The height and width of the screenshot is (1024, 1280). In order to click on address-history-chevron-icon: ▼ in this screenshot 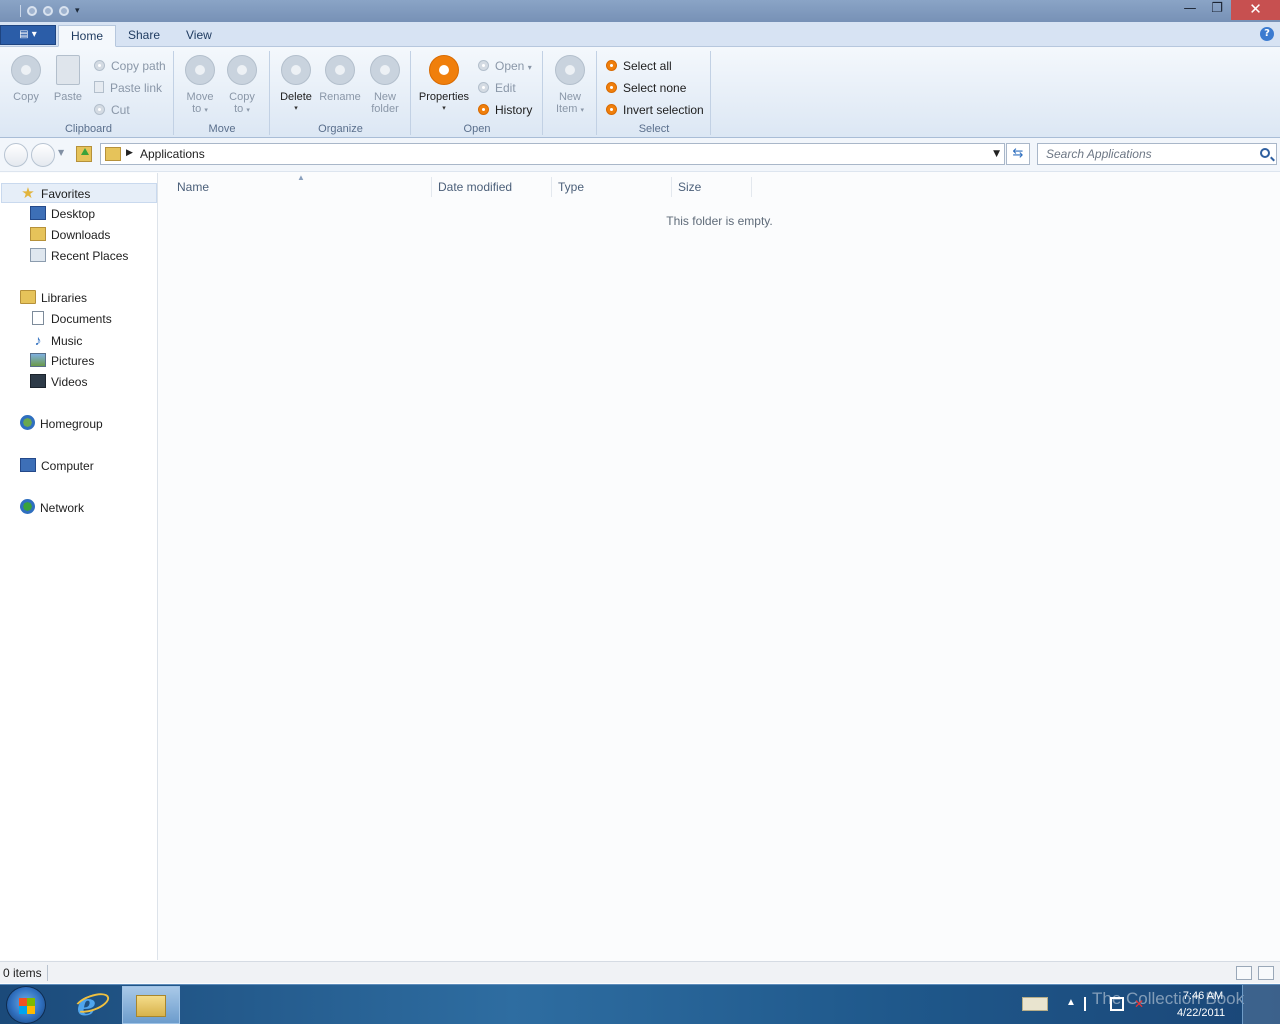, I will do `click(996, 154)`.